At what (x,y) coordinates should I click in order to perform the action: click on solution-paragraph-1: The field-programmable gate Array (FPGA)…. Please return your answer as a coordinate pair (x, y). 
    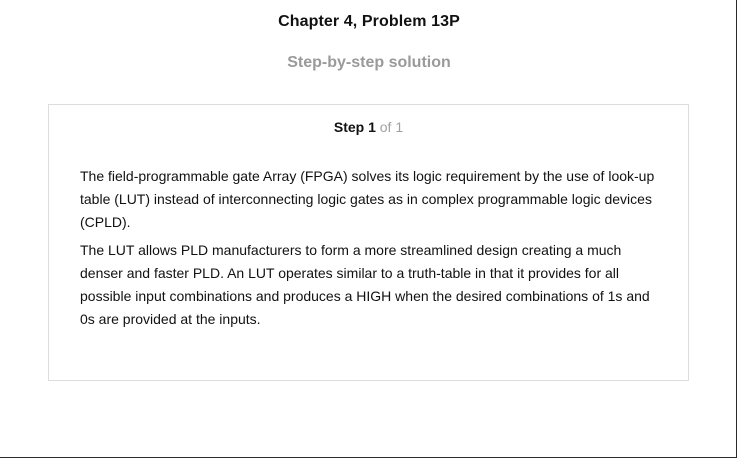
    Looking at the image, I should click on (367, 199).